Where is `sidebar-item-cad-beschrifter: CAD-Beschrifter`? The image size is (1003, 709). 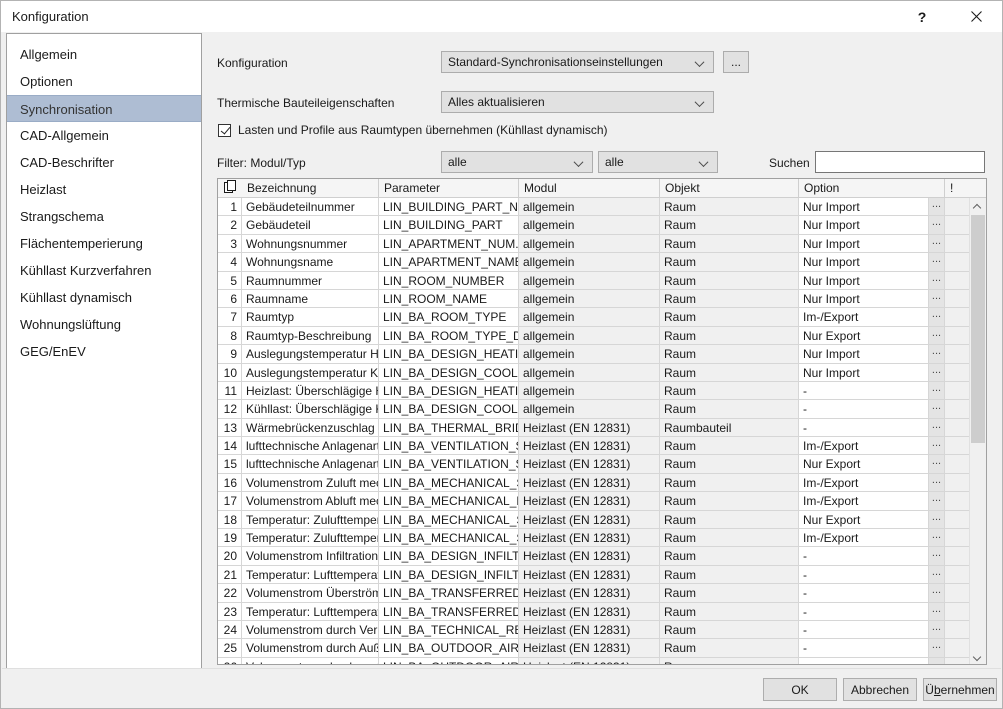
sidebar-item-cad-beschrifter: CAD-Beschrifter is located at coordinates (104, 162).